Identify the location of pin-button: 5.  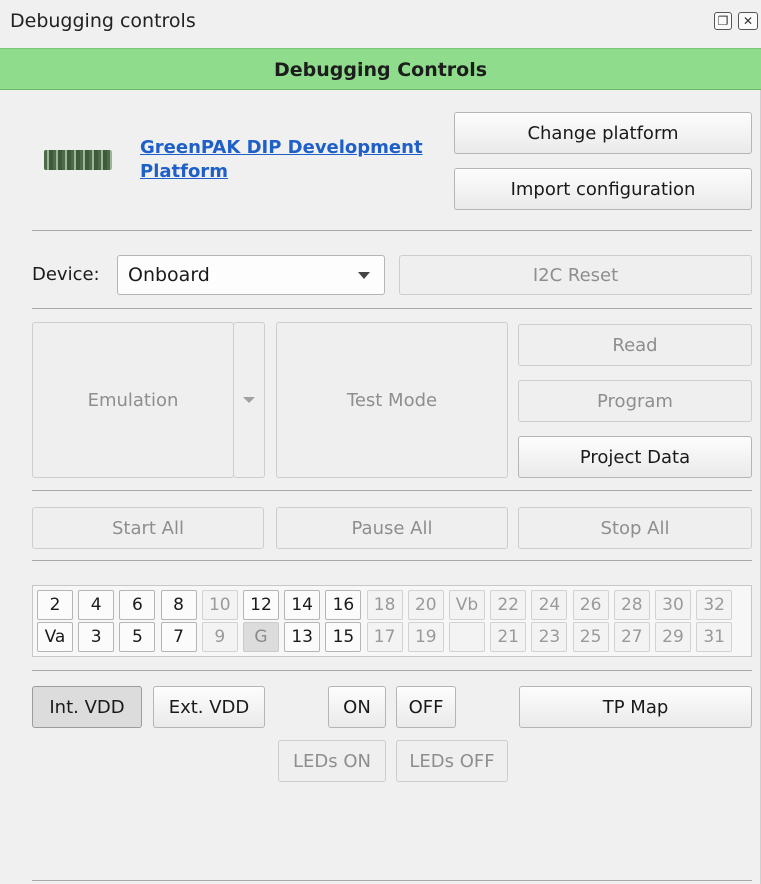
(137, 637).